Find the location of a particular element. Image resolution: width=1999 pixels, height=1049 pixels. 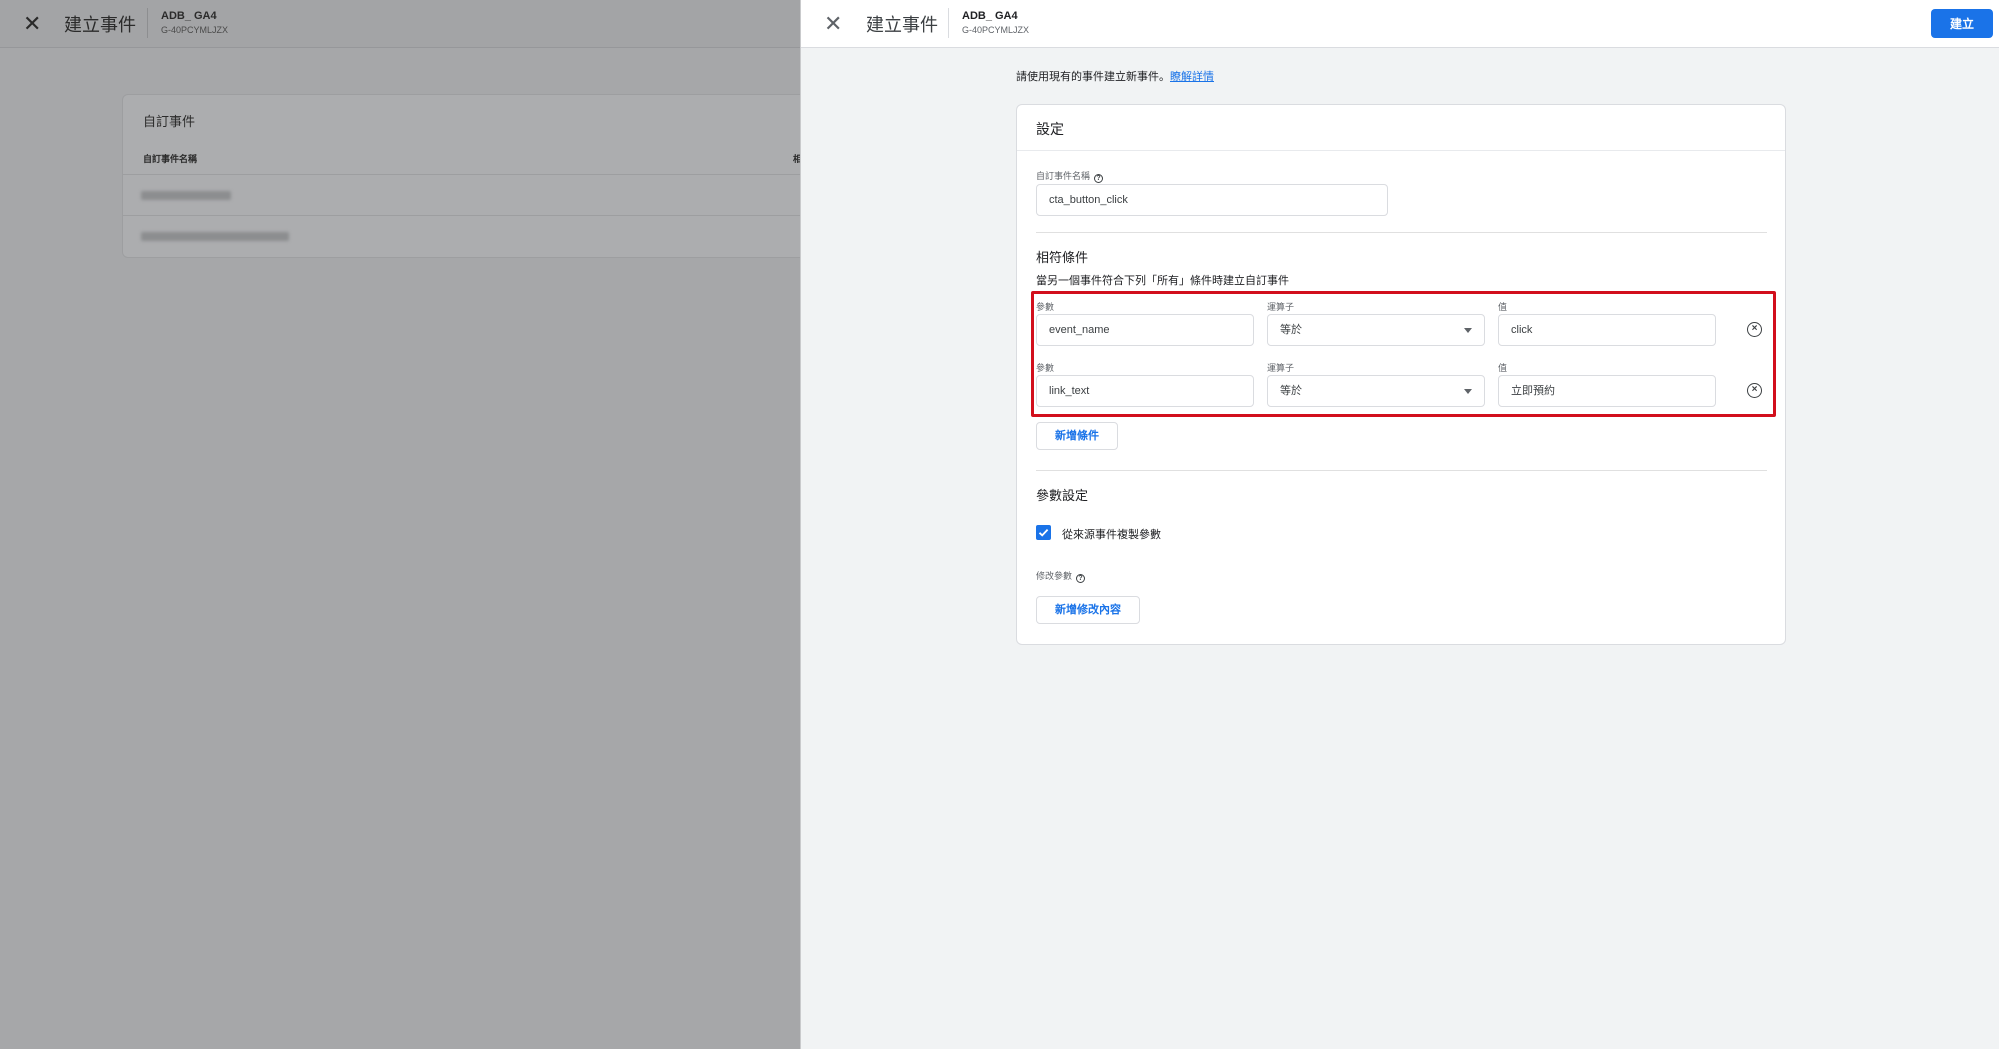

matching-conditions-description: 當另一個事件符合下列「所有」條件時建立自訂事件 is located at coordinates (1162, 281).